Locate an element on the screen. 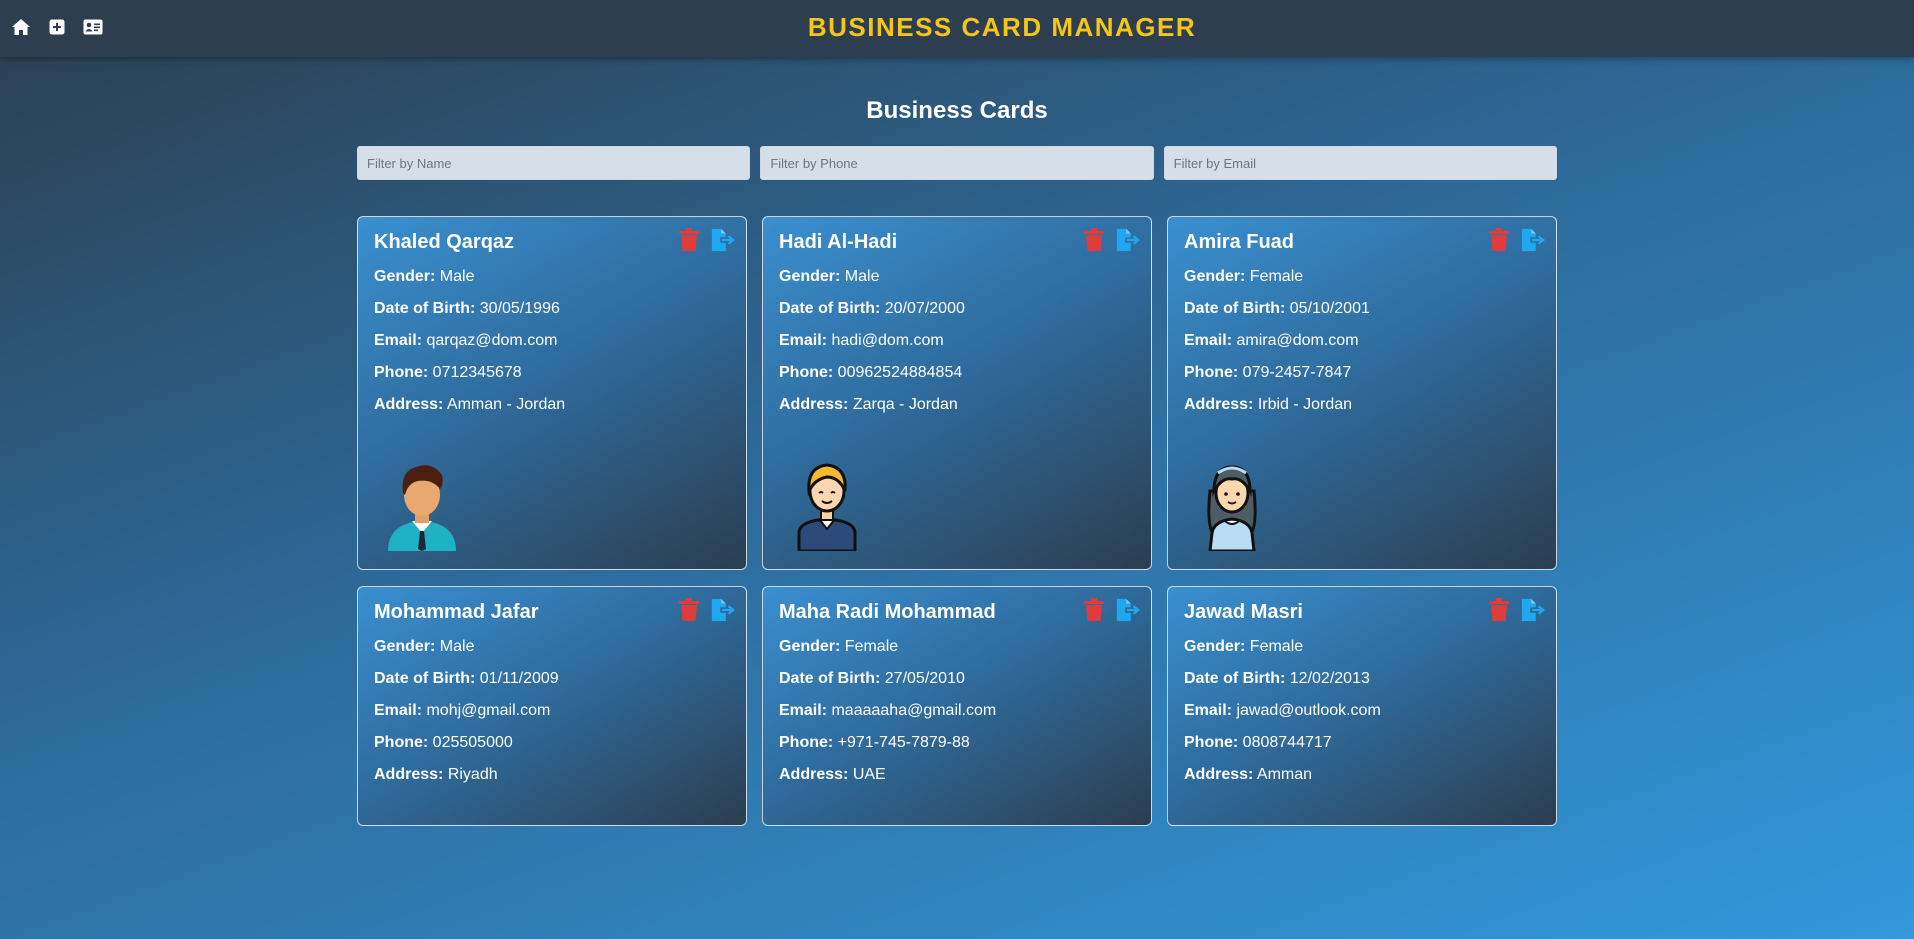  dob-value: 01/11/2009 is located at coordinates (519, 678).